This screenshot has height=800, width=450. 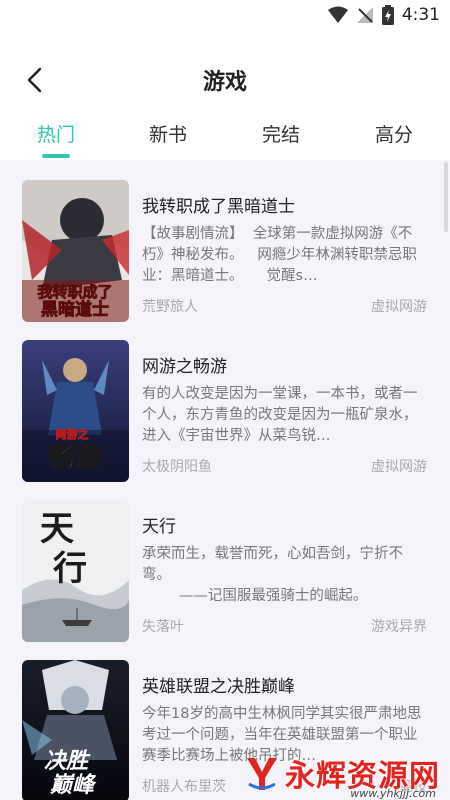 I want to click on book-cover: 天 行, so click(x=75, y=571).